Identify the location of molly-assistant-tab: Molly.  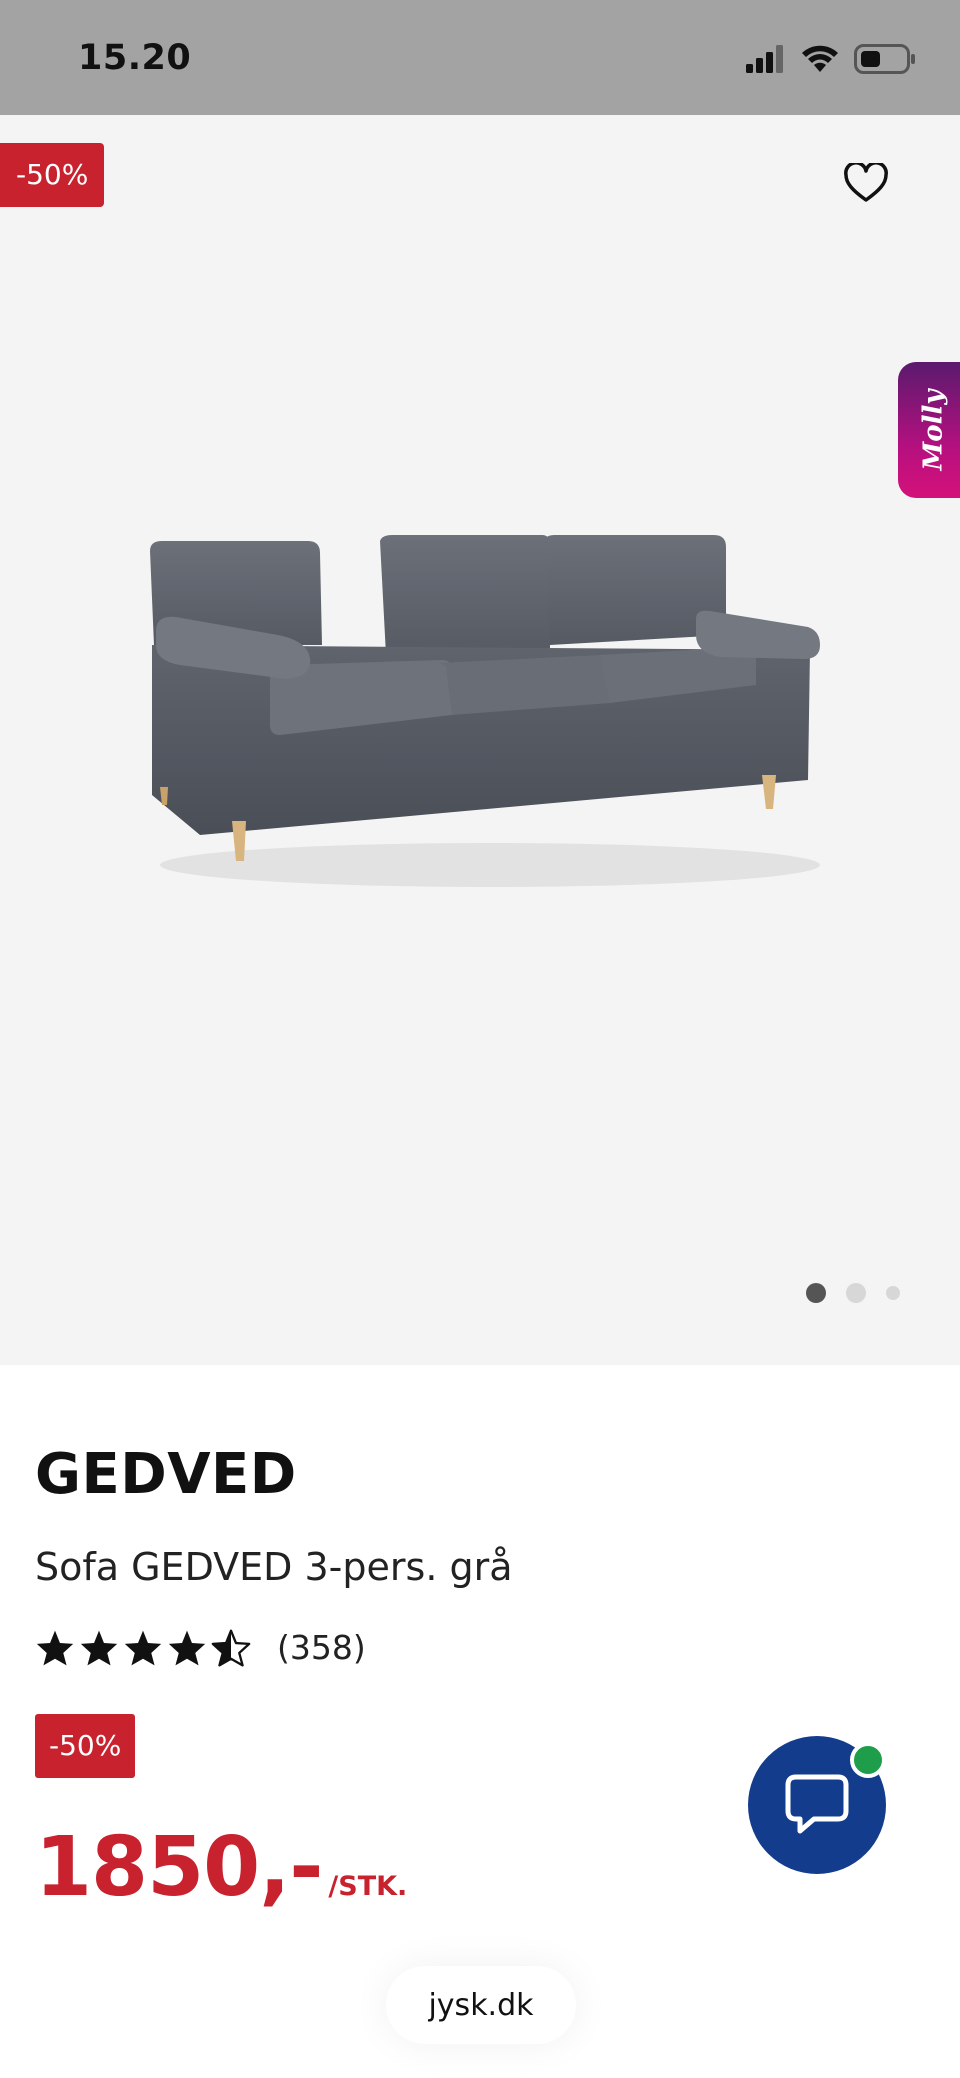
(929, 430).